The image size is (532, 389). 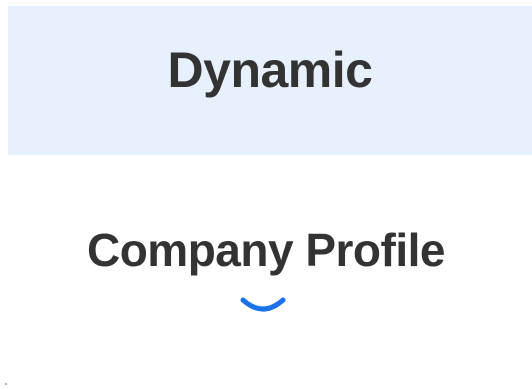 I want to click on banner-title: Dynamic, so click(x=270, y=69).